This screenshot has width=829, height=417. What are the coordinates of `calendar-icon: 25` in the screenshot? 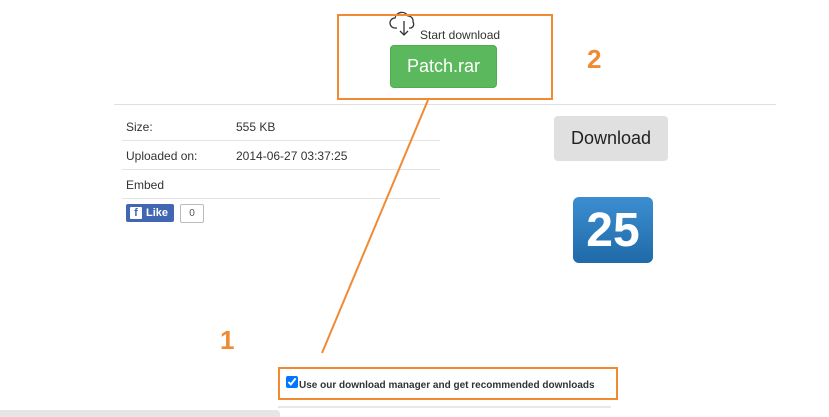 It's located at (613, 230).